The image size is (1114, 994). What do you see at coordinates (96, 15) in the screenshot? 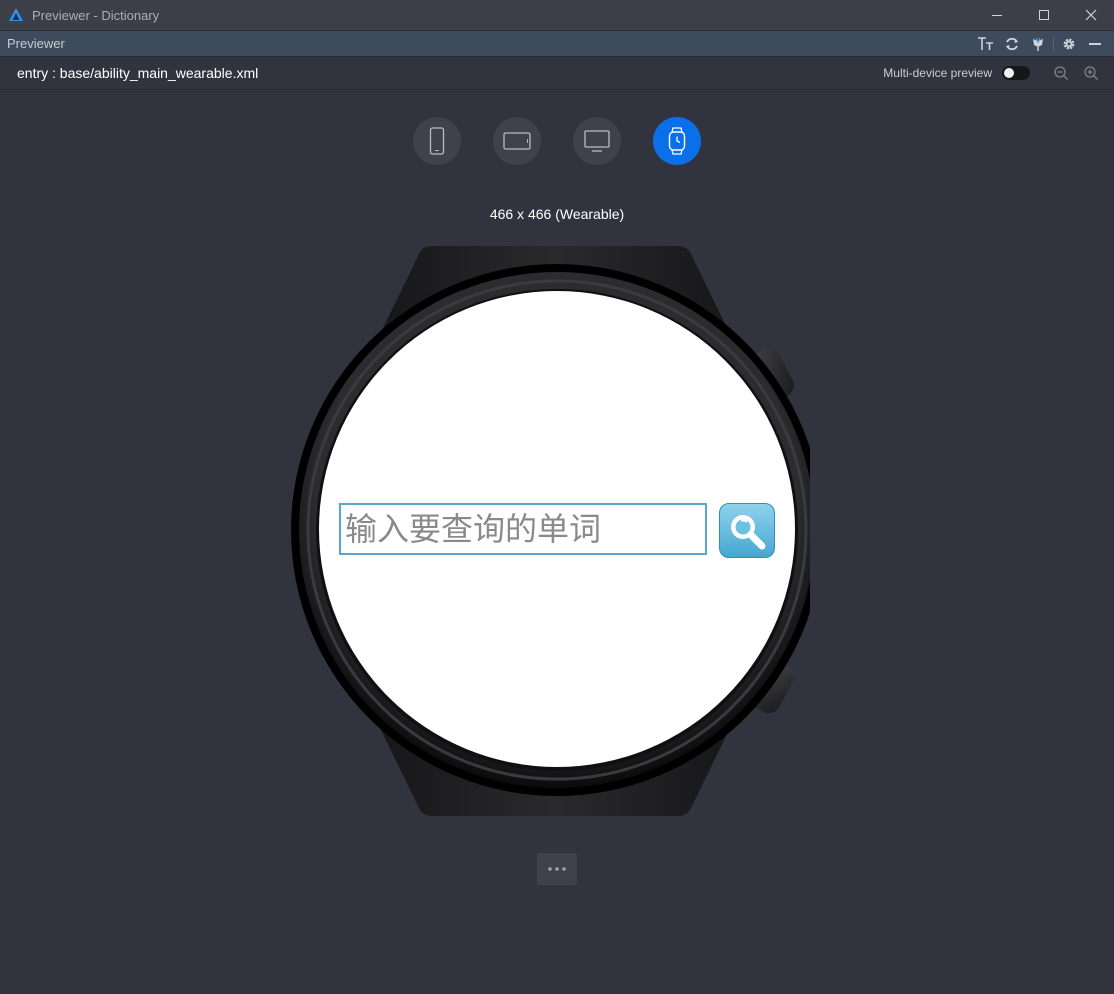
I see `window-title: Previewer - Dictionary` at bounding box center [96, 15].